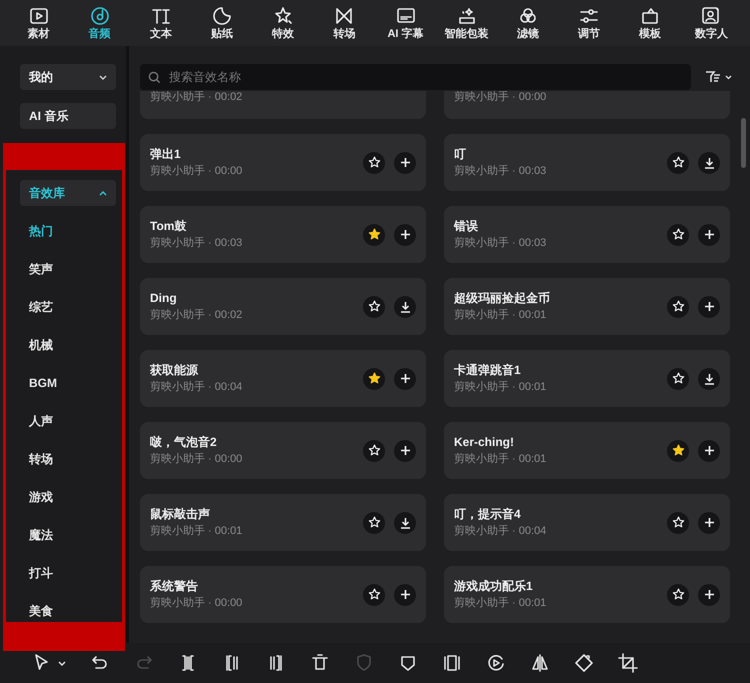 The image size is (750, 683). I want to click on category-item: 综艺, so click(68, 307).